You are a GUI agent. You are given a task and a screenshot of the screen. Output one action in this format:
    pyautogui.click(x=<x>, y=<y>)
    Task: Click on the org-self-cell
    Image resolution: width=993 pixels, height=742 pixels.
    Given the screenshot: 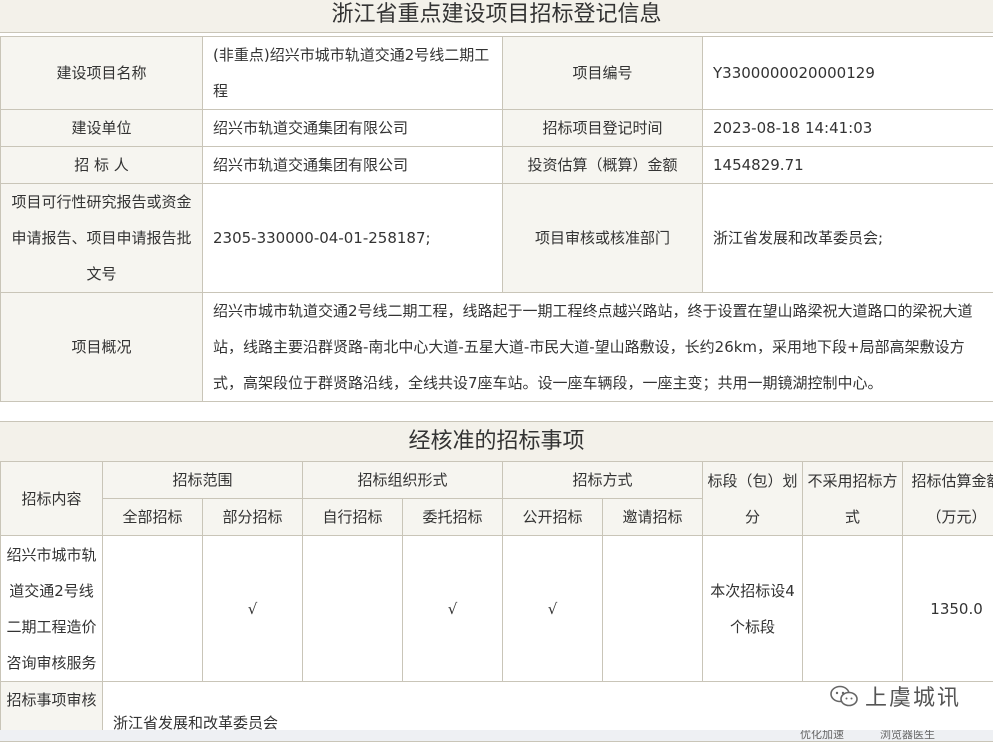 What is the action you would take?
    pyautogui.click(x=353, y=609)
    